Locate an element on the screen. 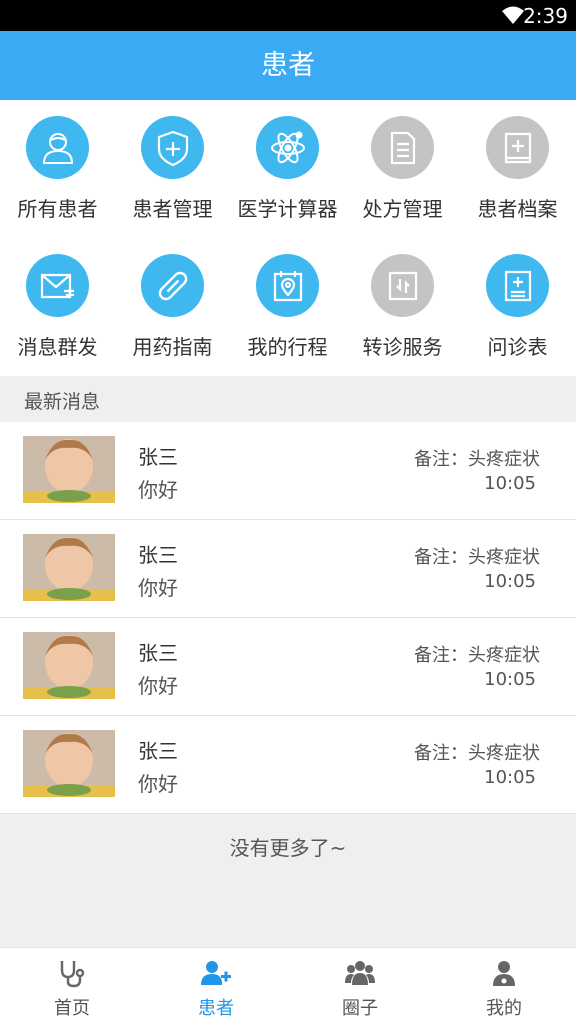 This screenshot has height=1024, width=576. calendar-location-icon is located at coordinates (287, 285).